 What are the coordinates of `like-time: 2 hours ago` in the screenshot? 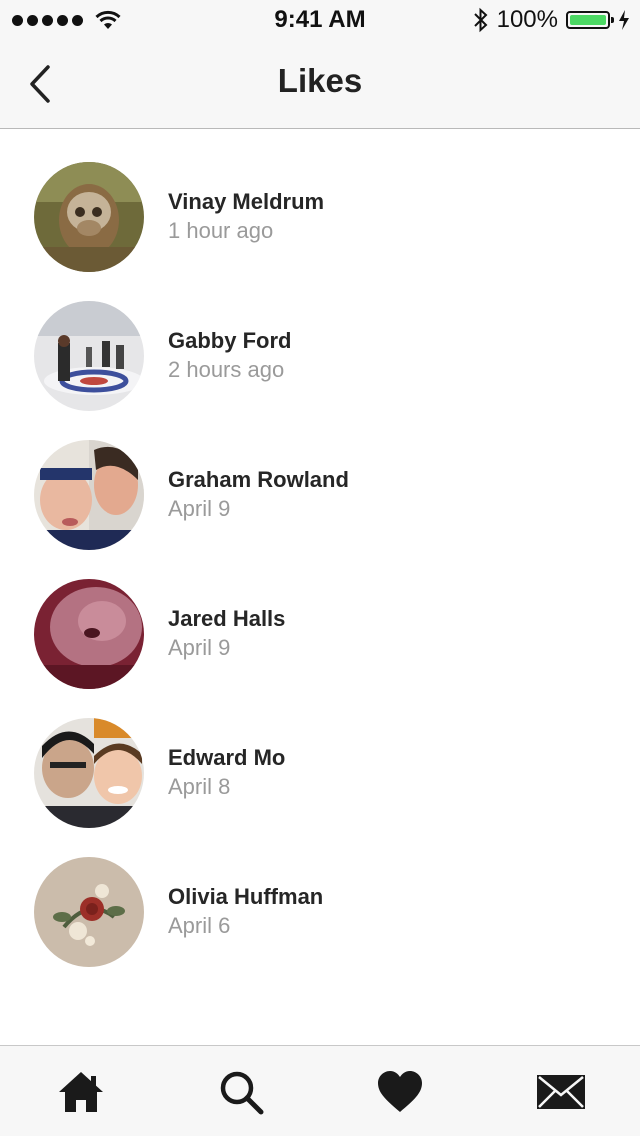 It's located at (226, 369).